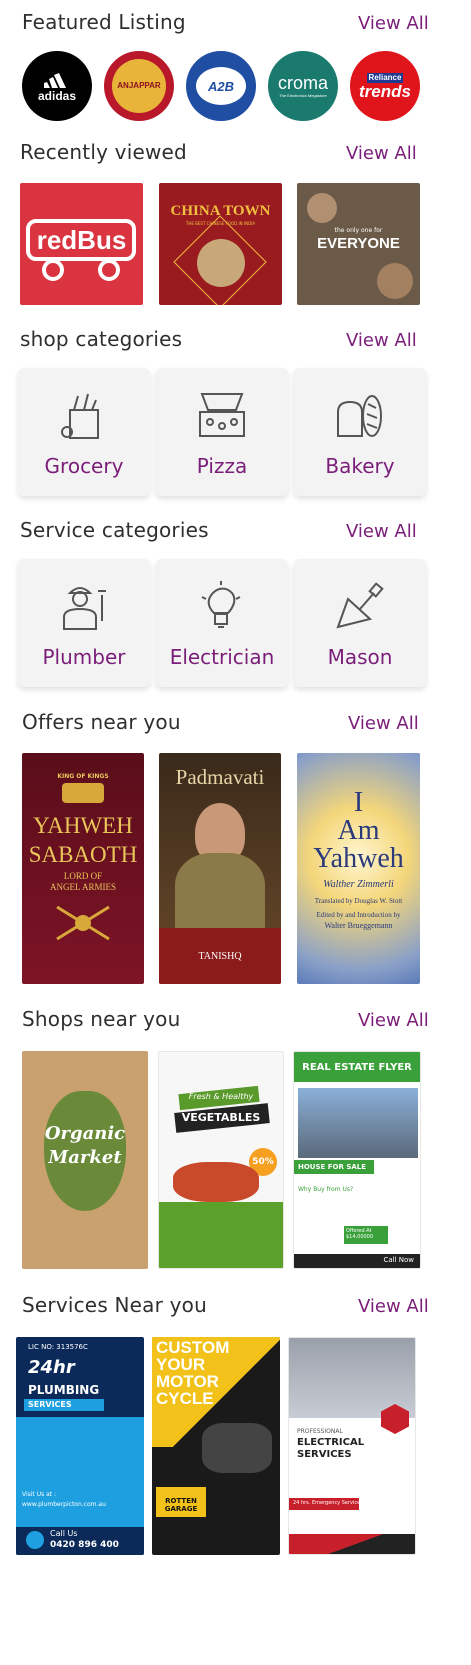 The width and height of the screenshot is (471, 1665). What do you see at coordinates (80, 1472) in the screenshot?
I see `plumbing-blue-panel` at bounding box center [80, 1472].